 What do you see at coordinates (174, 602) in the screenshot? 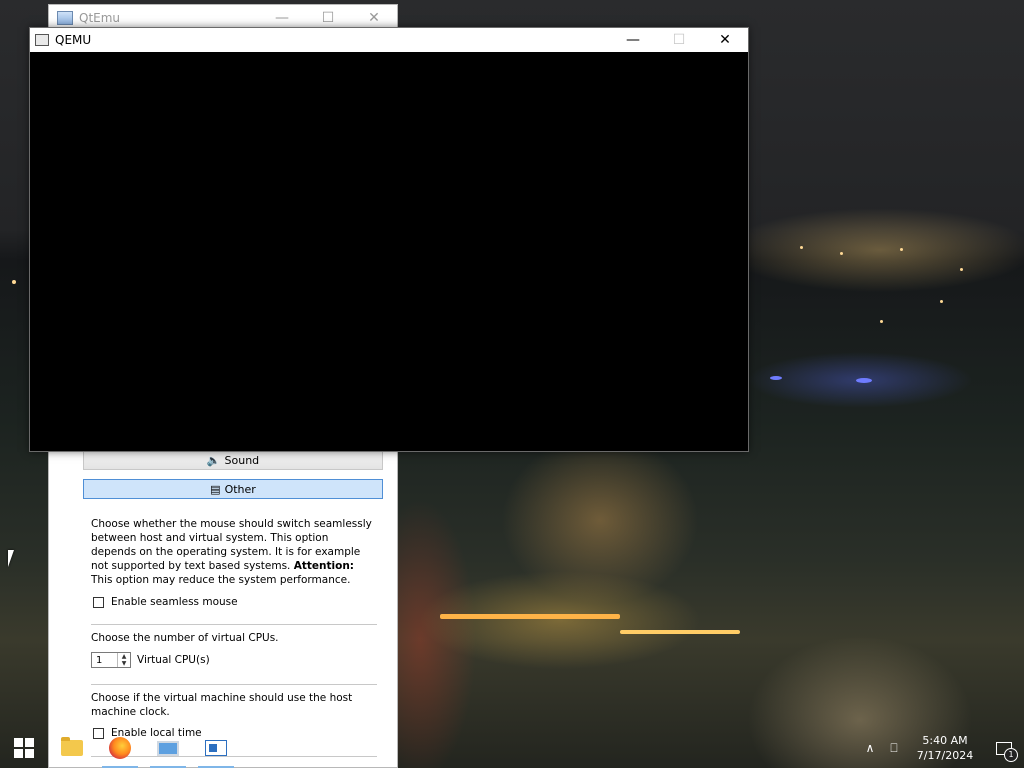
I see `seamless-mouse-label: Enable seamless mouse` at bounding box center [174, 602].